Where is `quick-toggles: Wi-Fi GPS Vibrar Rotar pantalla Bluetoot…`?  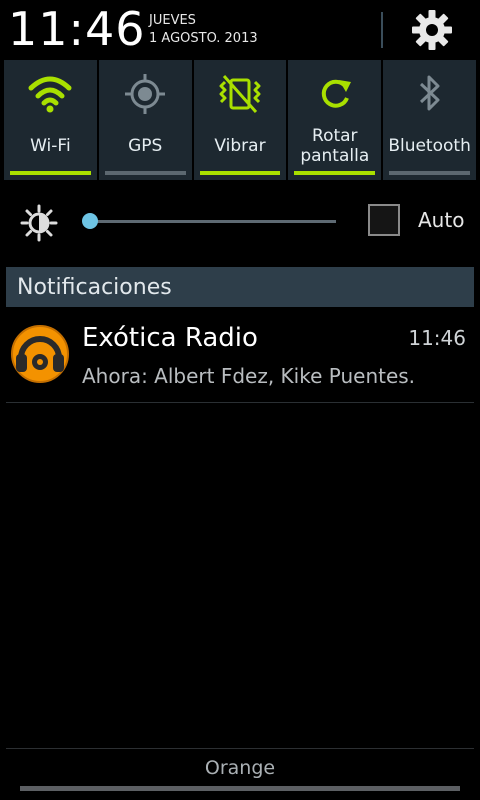
quick-toggles: Wi-Fi GPS Vibrar Rotar pantalla Bluetoot… is located at coordinates (240, 120).